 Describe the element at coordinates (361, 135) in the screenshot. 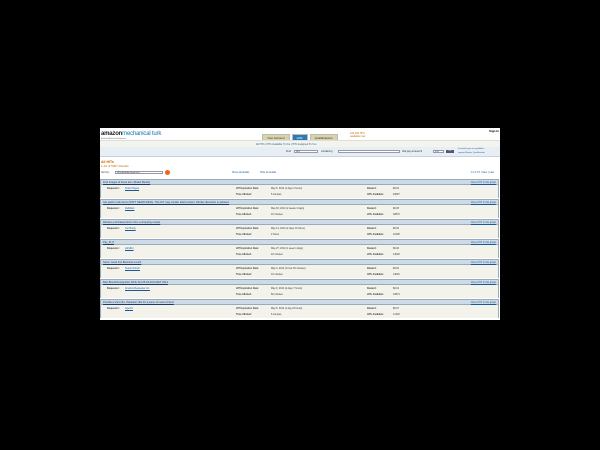

I see `hits-available-link: 444,494 HITs available now` at that location.